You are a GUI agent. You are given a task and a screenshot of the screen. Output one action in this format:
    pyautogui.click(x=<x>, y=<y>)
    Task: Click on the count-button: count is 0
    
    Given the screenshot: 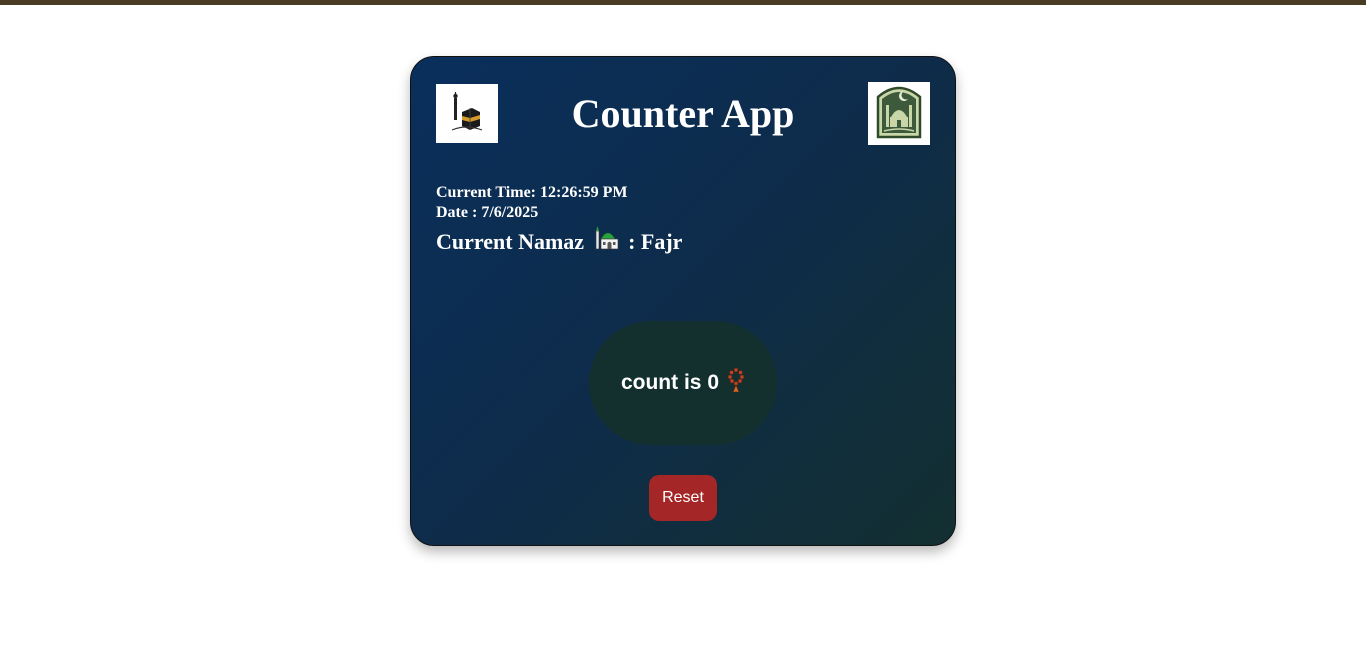 What is the action you would take?
    pyautogui.click(x=683, y=383)
    